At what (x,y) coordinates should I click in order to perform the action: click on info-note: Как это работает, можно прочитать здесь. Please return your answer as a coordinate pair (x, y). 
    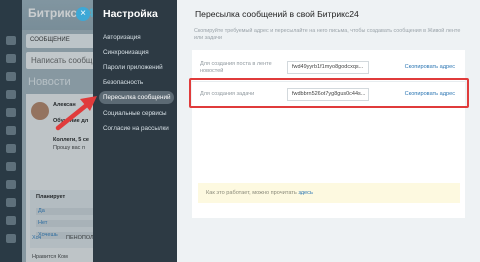
    Looking at the image, I should click on (329, 193).